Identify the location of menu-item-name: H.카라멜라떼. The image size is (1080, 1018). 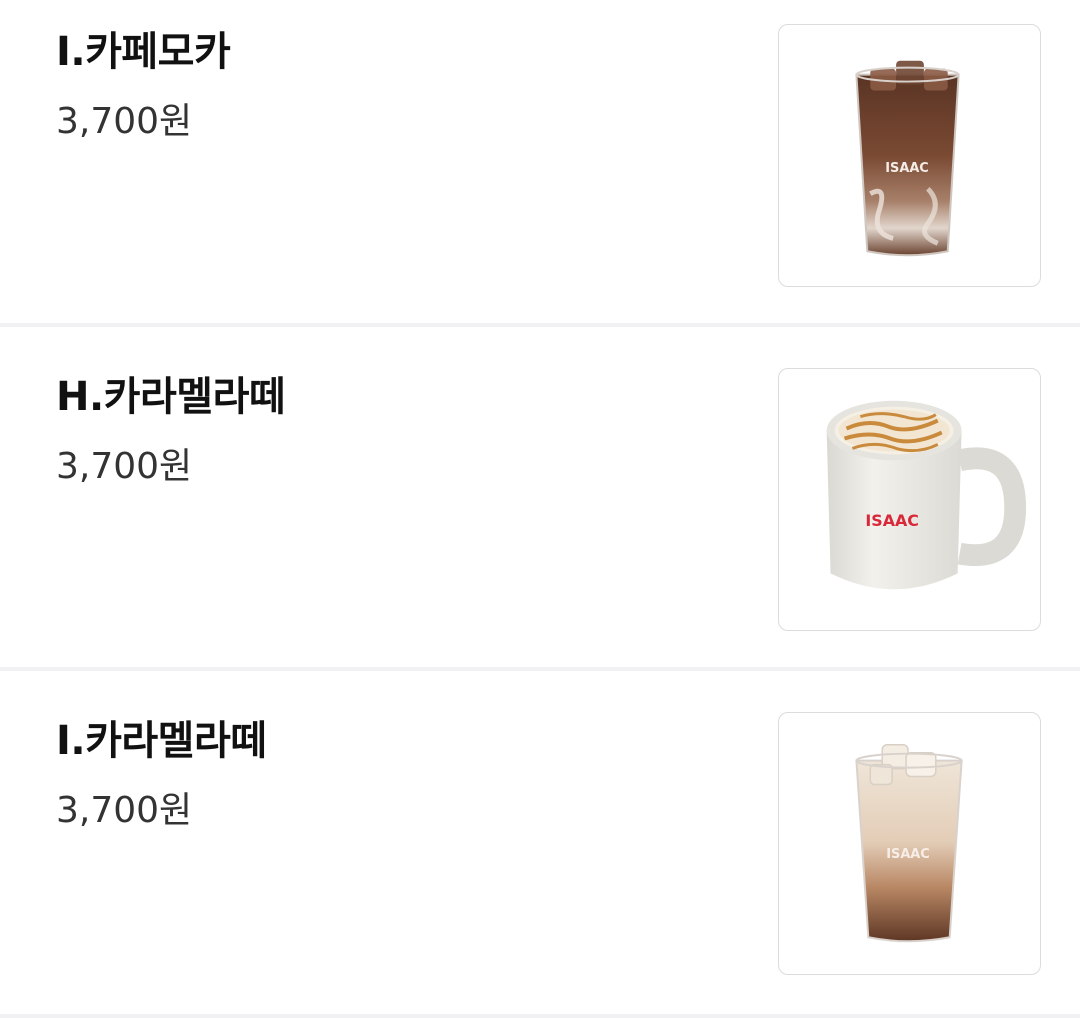
(171, 397).